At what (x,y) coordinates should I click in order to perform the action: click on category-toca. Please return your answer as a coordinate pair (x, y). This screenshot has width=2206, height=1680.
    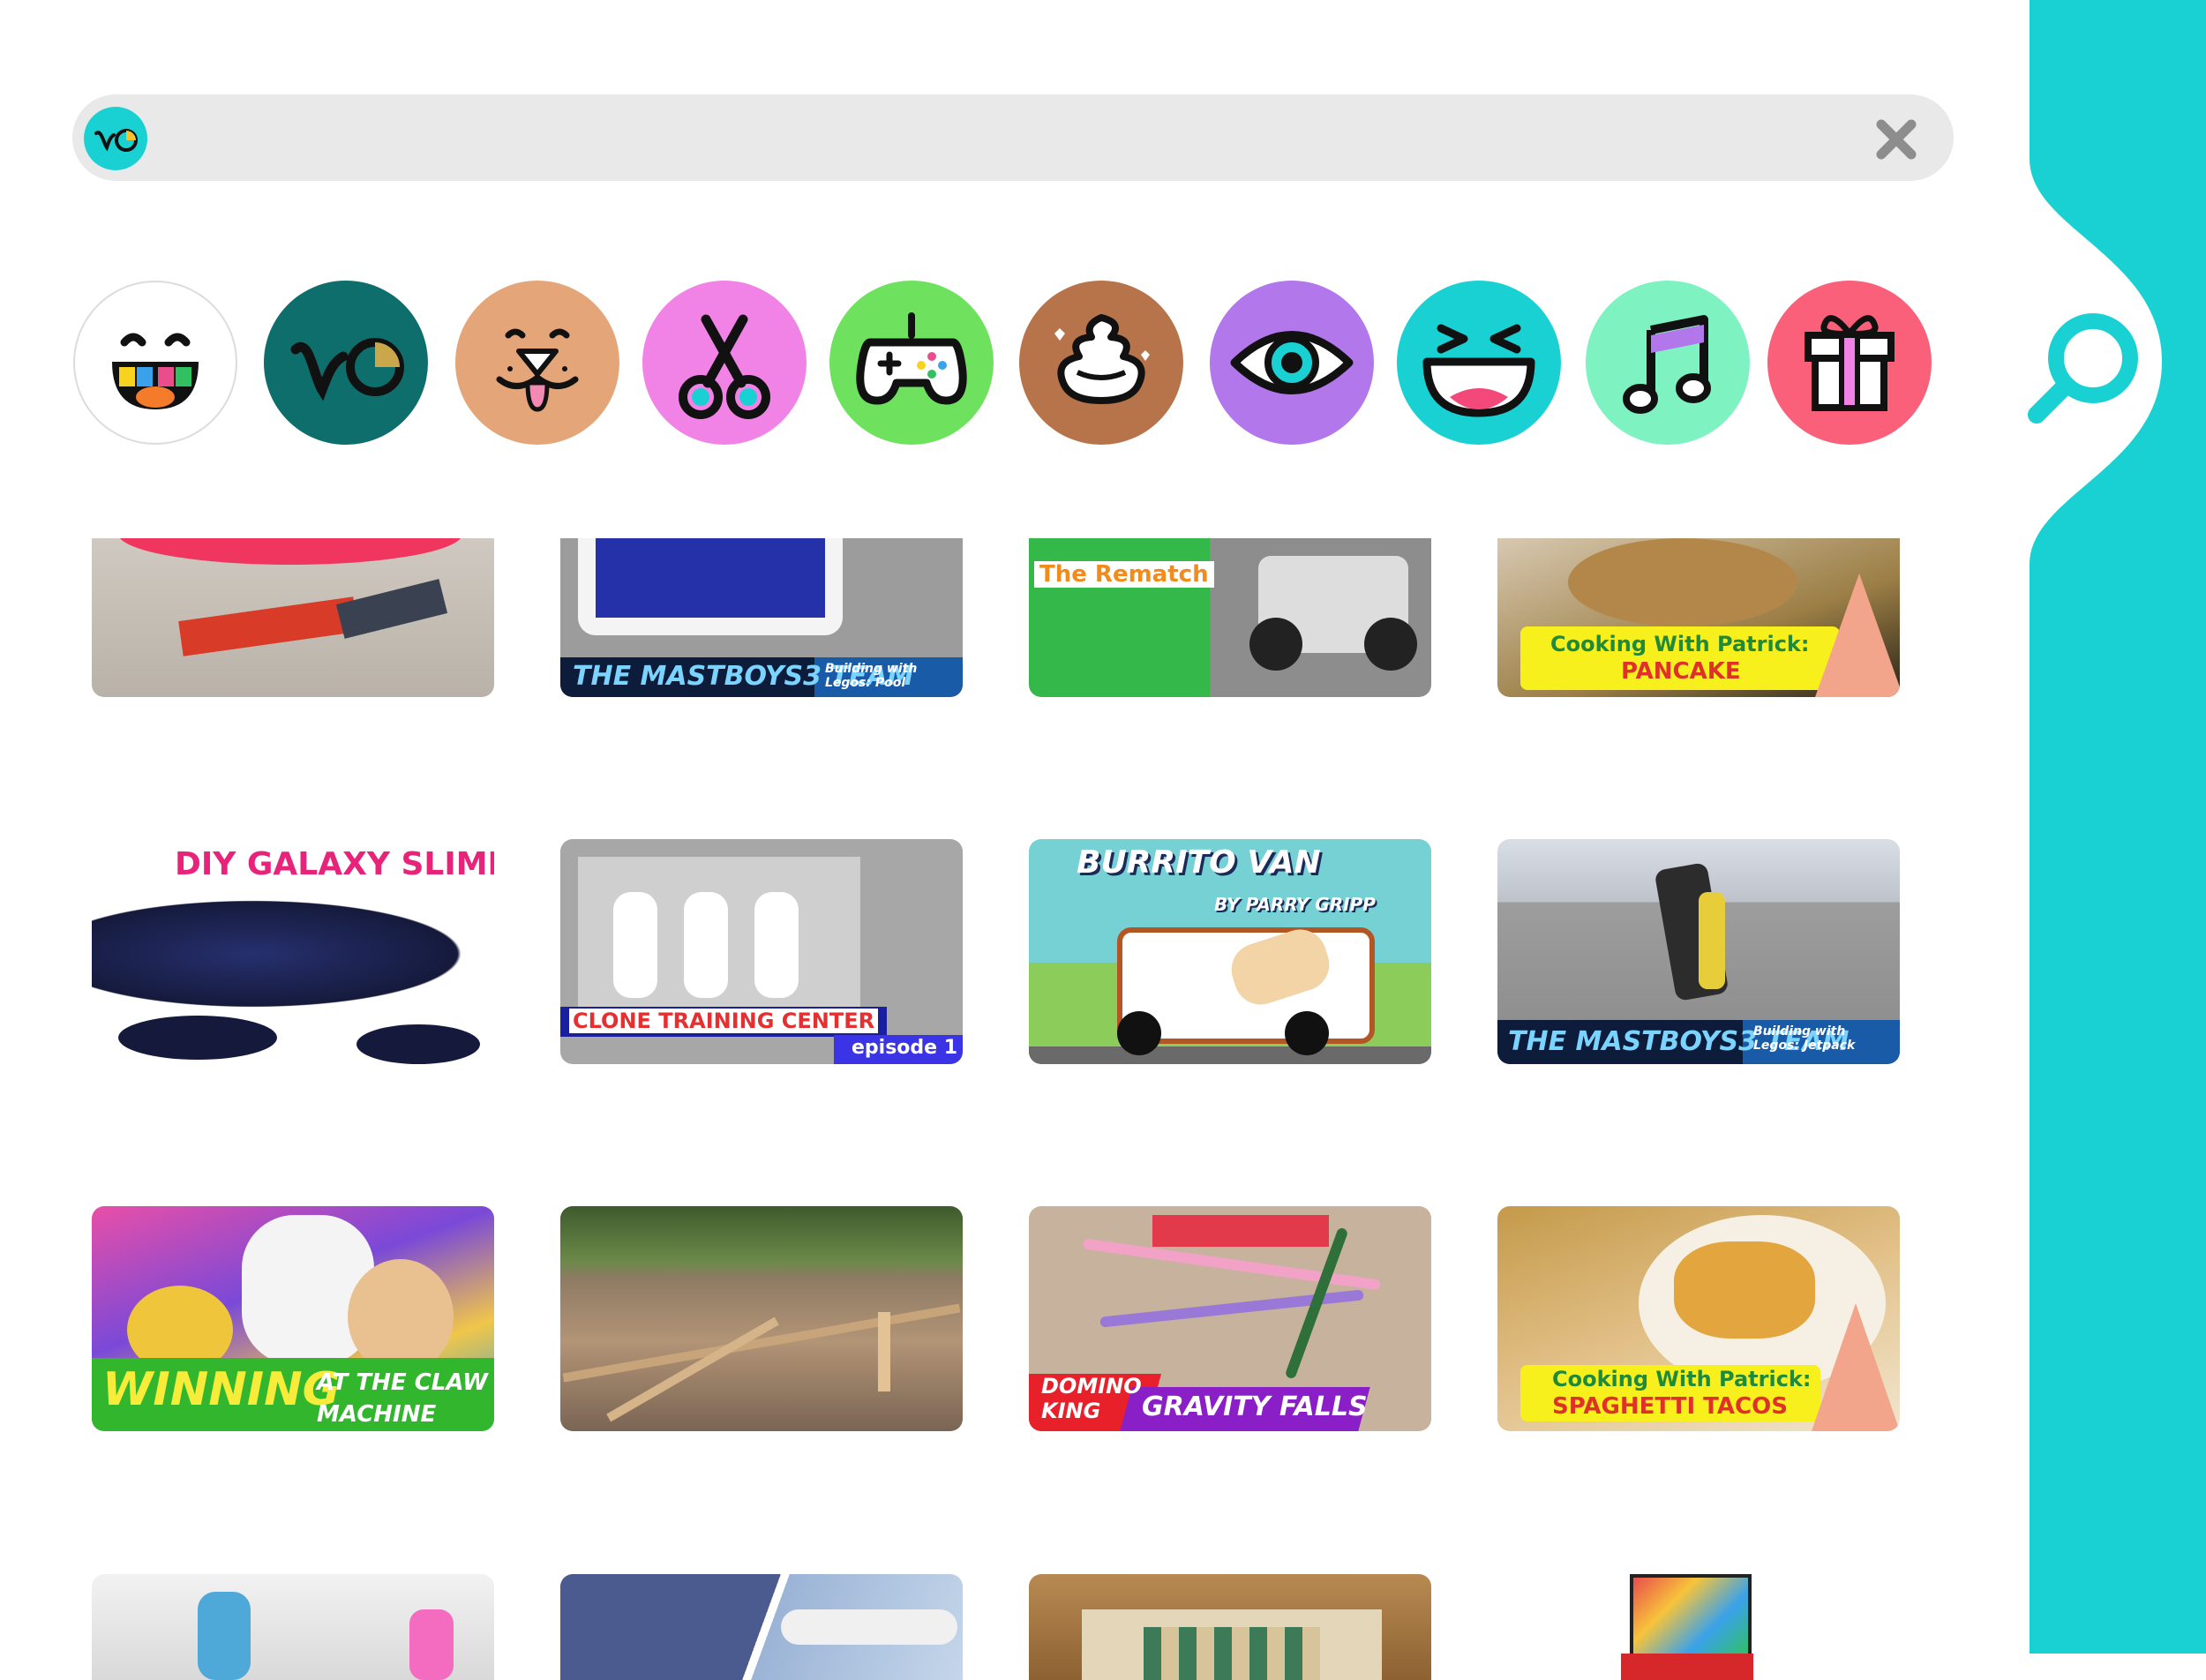
    Looking at the image, I should click on (155, 363).